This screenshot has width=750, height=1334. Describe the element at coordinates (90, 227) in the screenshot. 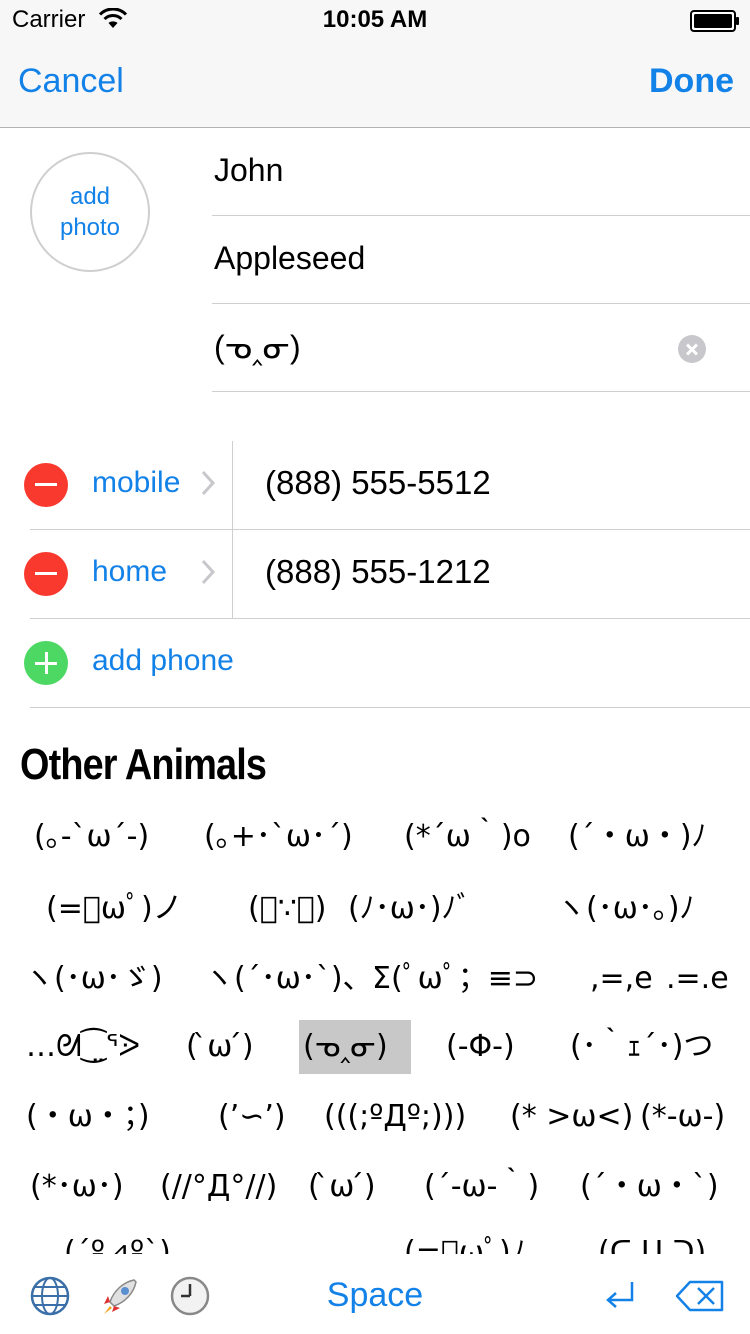

I see `add-photo-label-line2: photo` at that location.